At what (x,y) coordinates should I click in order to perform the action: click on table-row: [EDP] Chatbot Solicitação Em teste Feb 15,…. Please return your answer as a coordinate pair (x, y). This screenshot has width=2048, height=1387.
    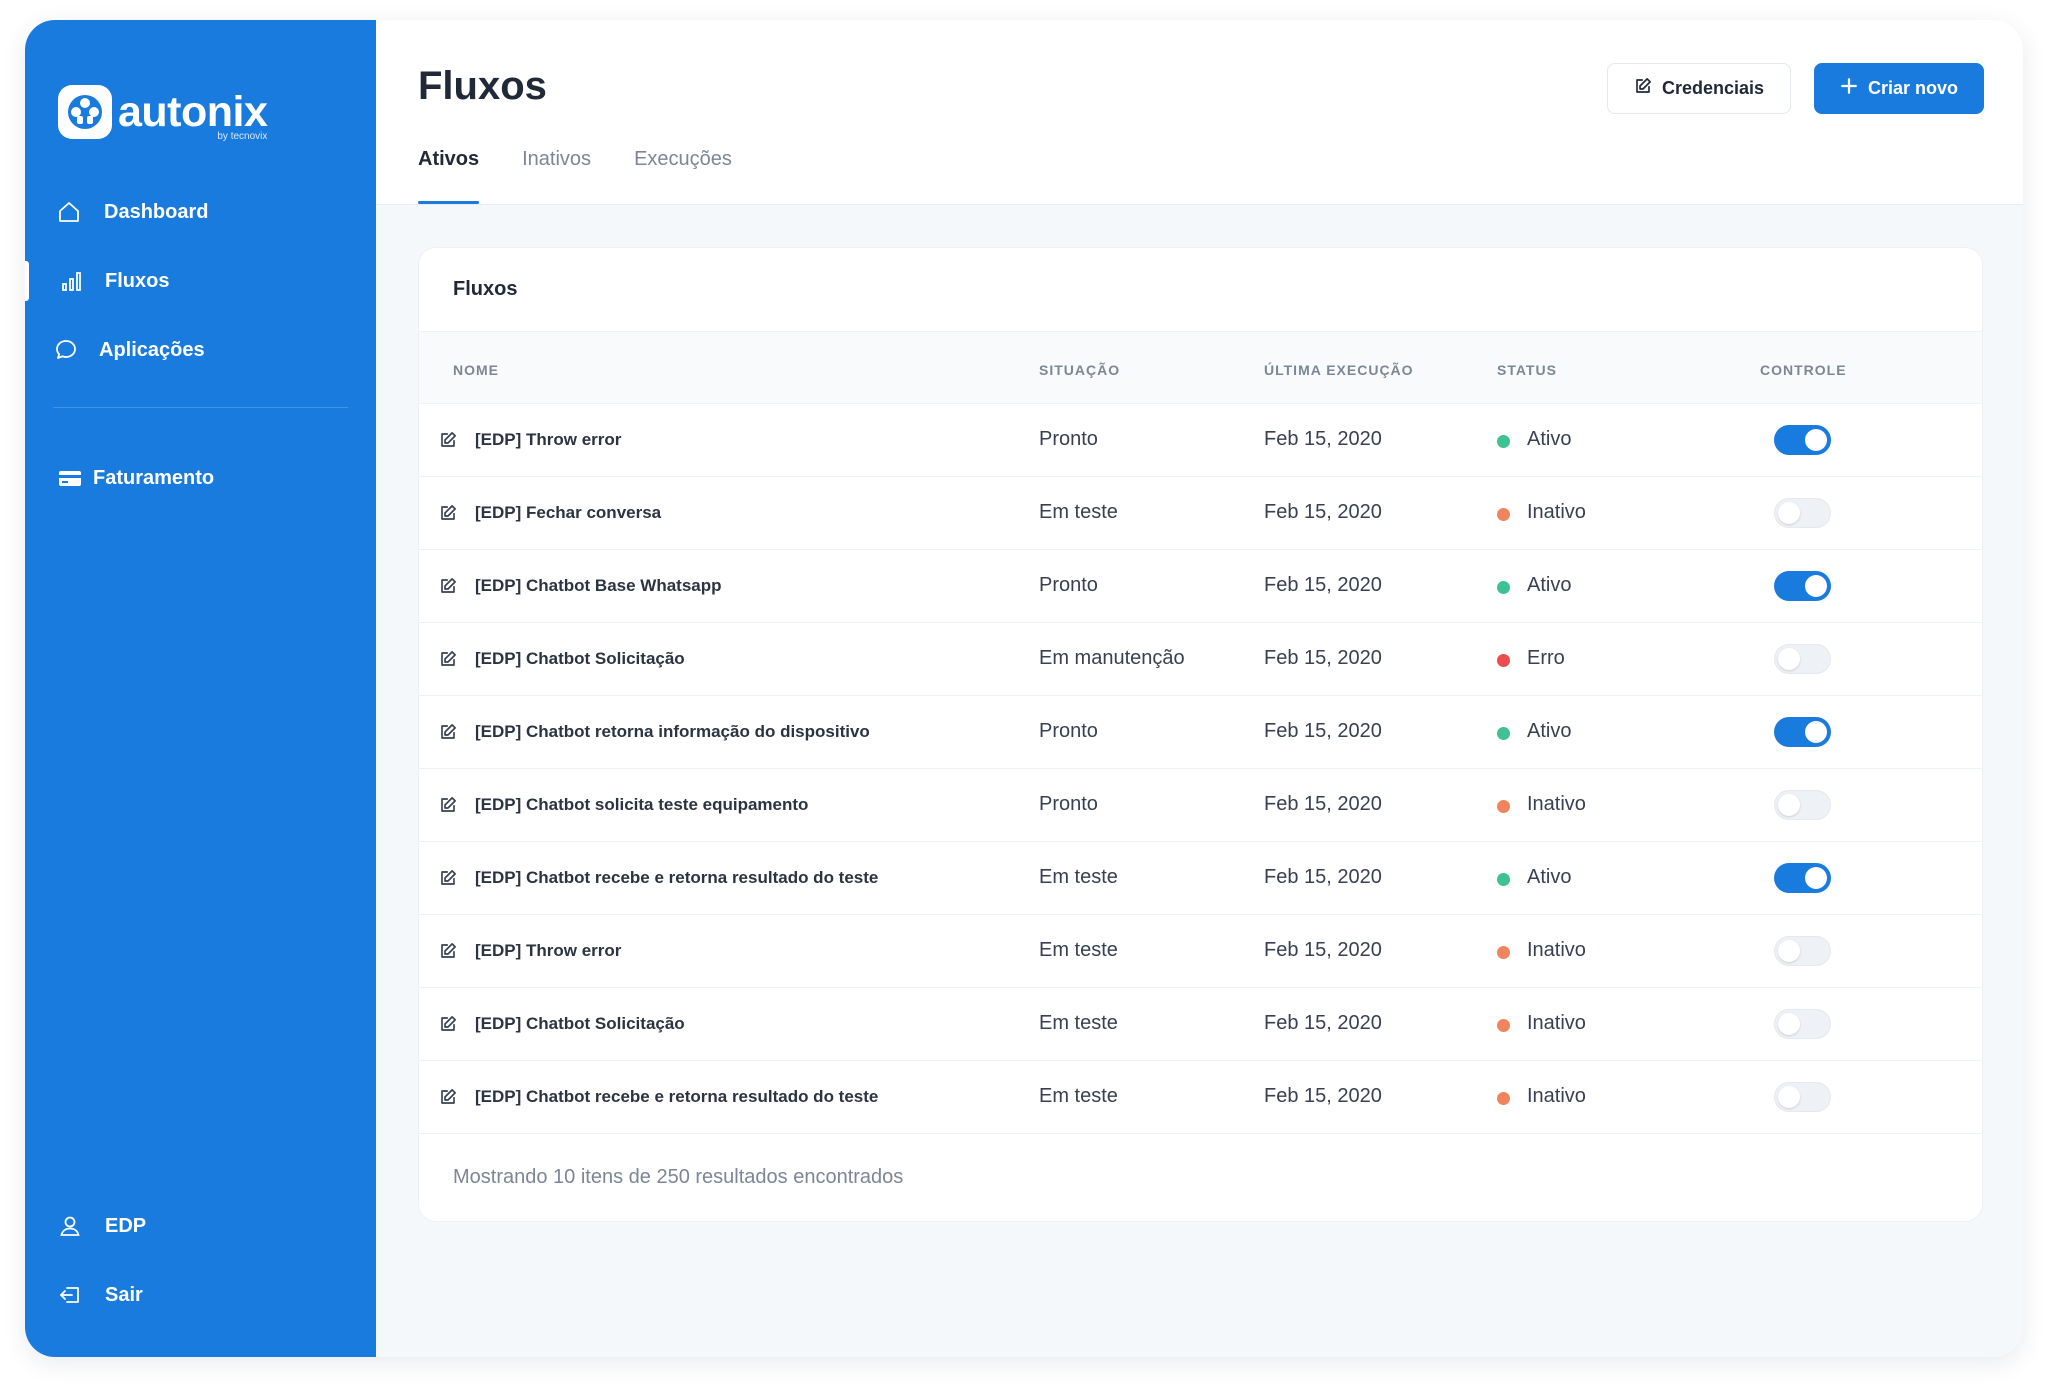
    Looking at the image, I should click on (1200, 1024).